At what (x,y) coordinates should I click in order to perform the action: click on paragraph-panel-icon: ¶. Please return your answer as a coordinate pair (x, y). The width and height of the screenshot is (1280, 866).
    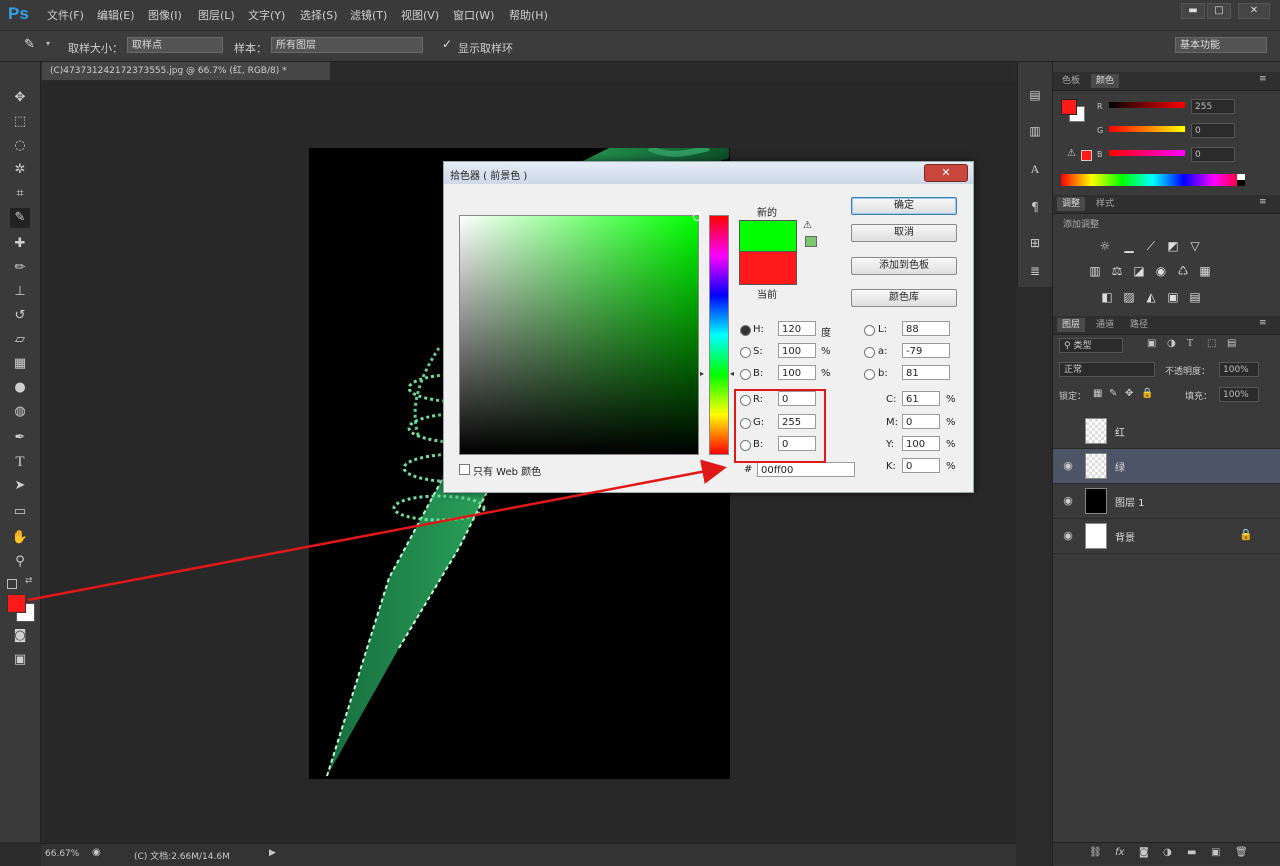
    Looking at the image, I should click on (1035, 207).